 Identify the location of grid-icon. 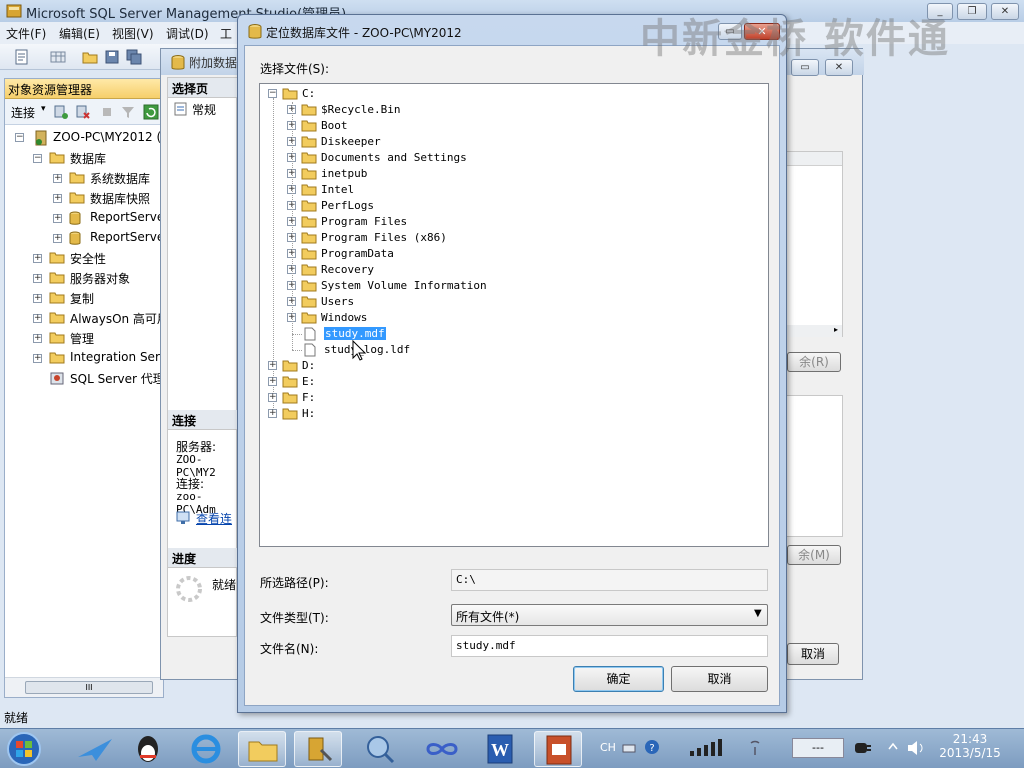
(58, 57).